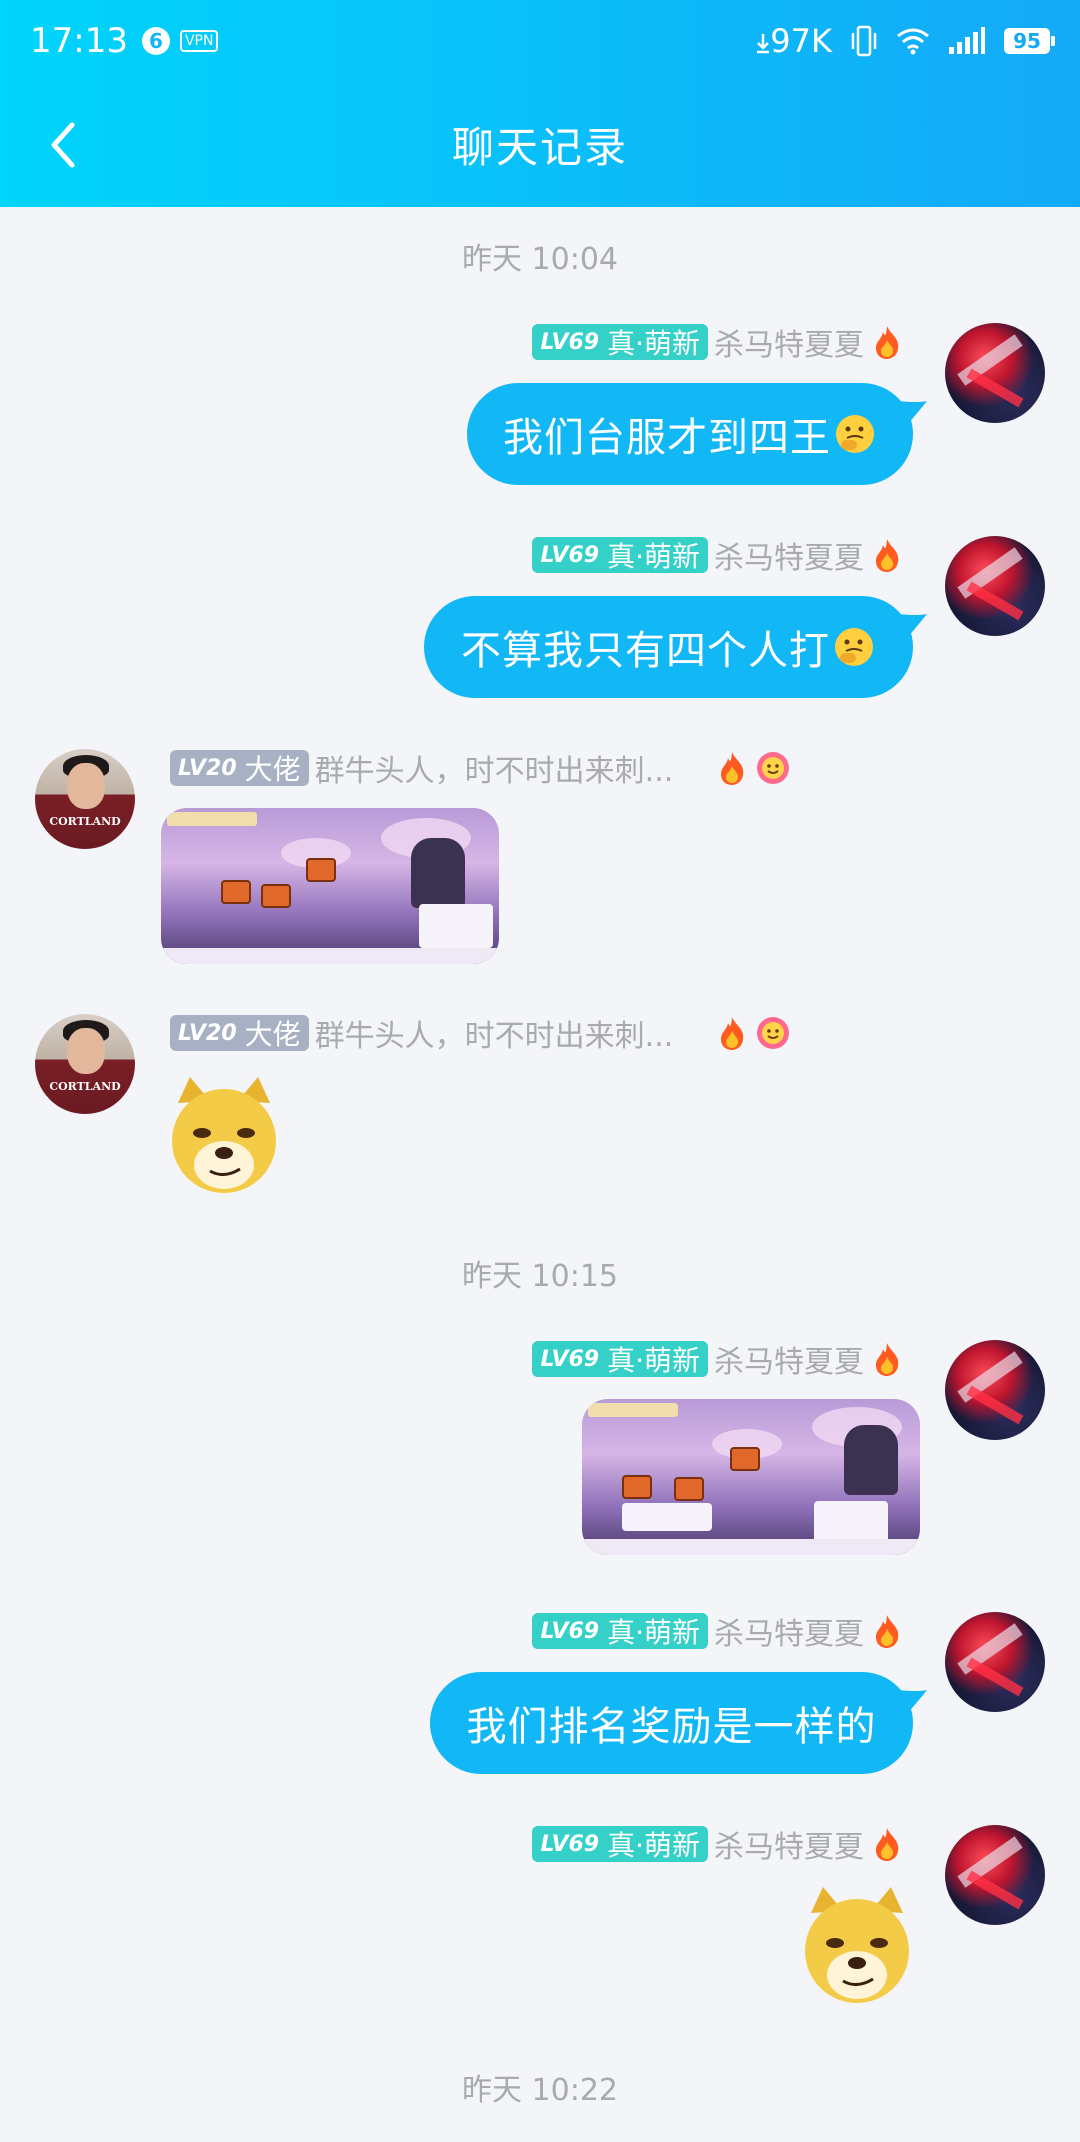 This screenshot has width=1080, height=2142. I want to click on app-header: 17:13 6 VPN 97K 95 聊天记录, so click(540, 103).